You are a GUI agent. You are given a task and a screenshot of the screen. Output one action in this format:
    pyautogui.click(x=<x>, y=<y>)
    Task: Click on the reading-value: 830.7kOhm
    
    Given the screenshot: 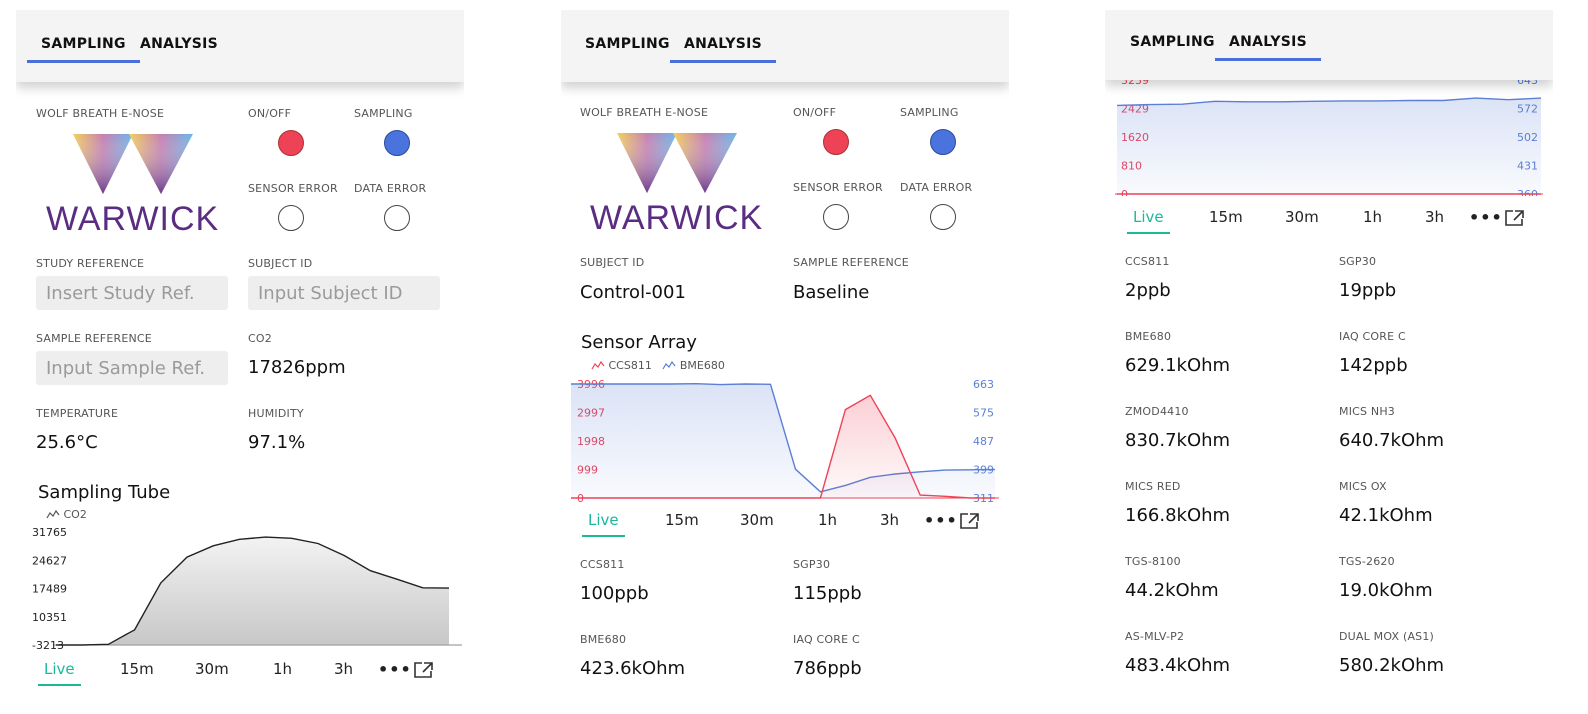 What is the action you would take?
    pyautogui.click(x=1178, y=440)
    